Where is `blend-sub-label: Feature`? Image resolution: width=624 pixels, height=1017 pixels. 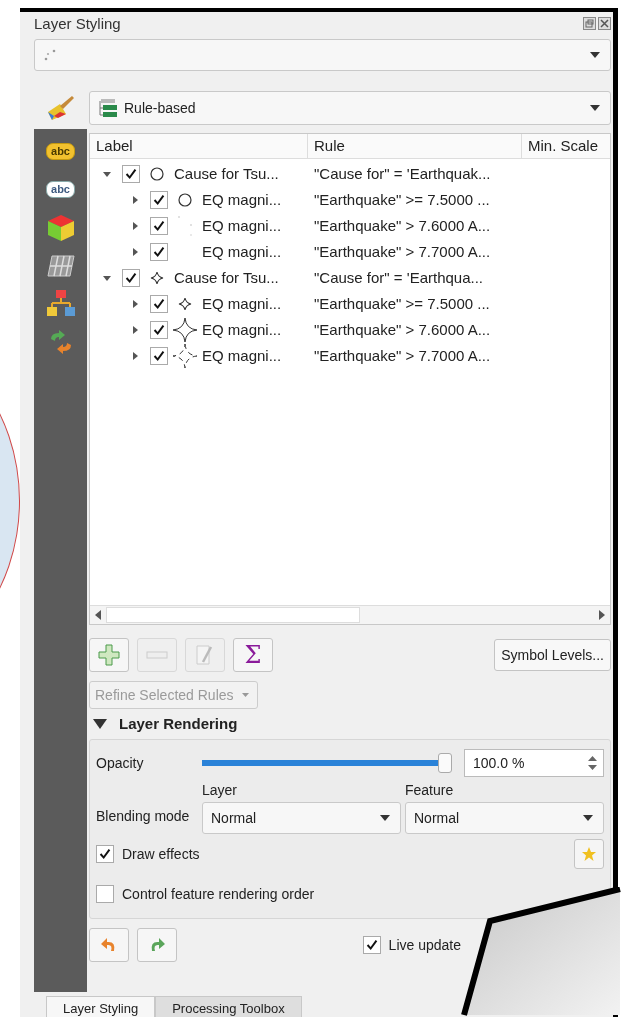
blend-sub-label: Feature is located at coordinates (430, 790).